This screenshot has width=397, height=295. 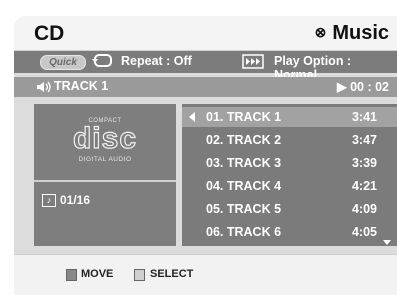 What do you see at coordinates (105, 181) in the screenshot?
I see `panel-divider` at bounding box center [105, 181].